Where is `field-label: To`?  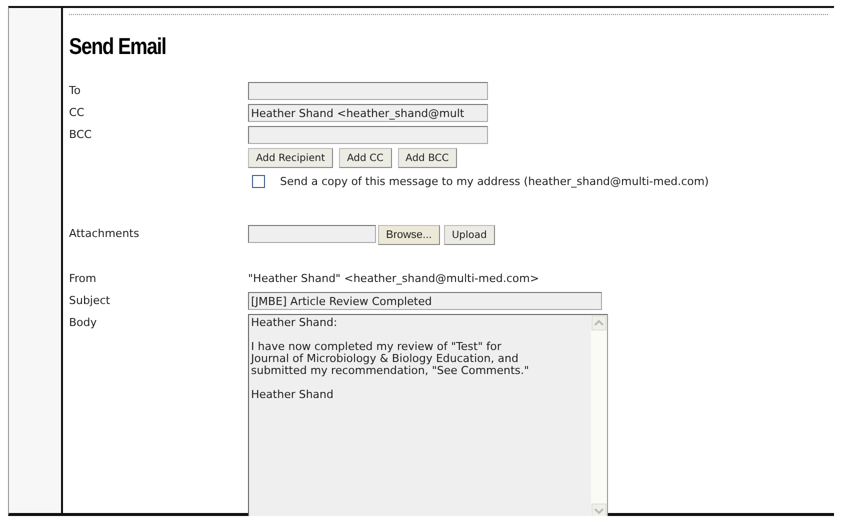
field-label: To is located at coordinates (75, 91).